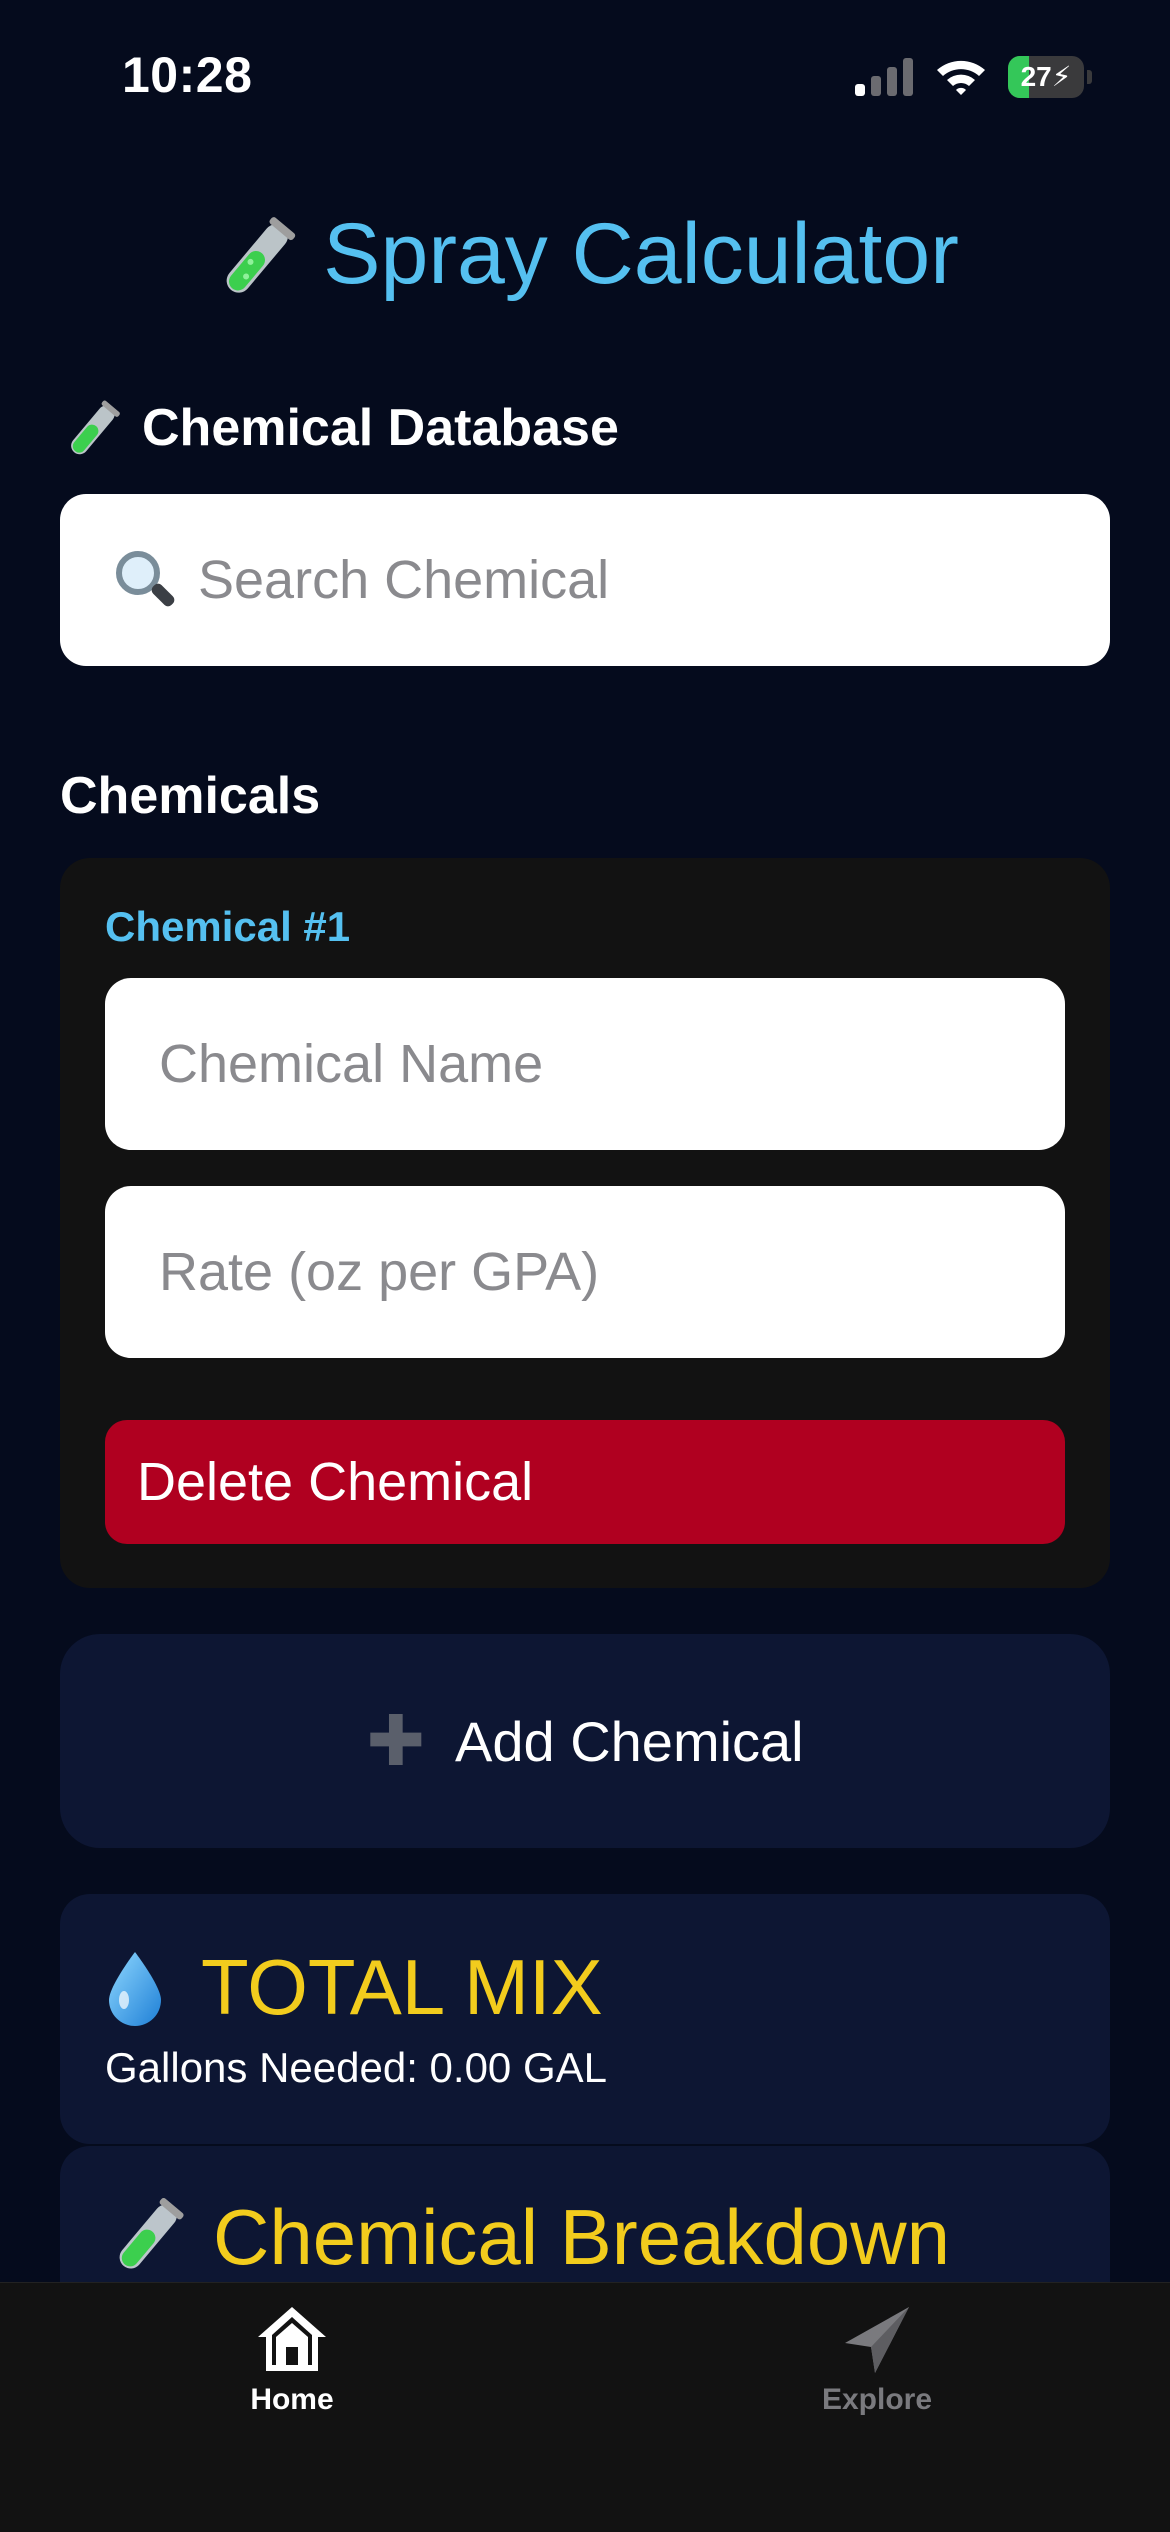 This screenshot has height=2532, width=1170. Describe the element at coordinates (187, 75) in the screenshot. I see `status-time: 10:28` at that location.